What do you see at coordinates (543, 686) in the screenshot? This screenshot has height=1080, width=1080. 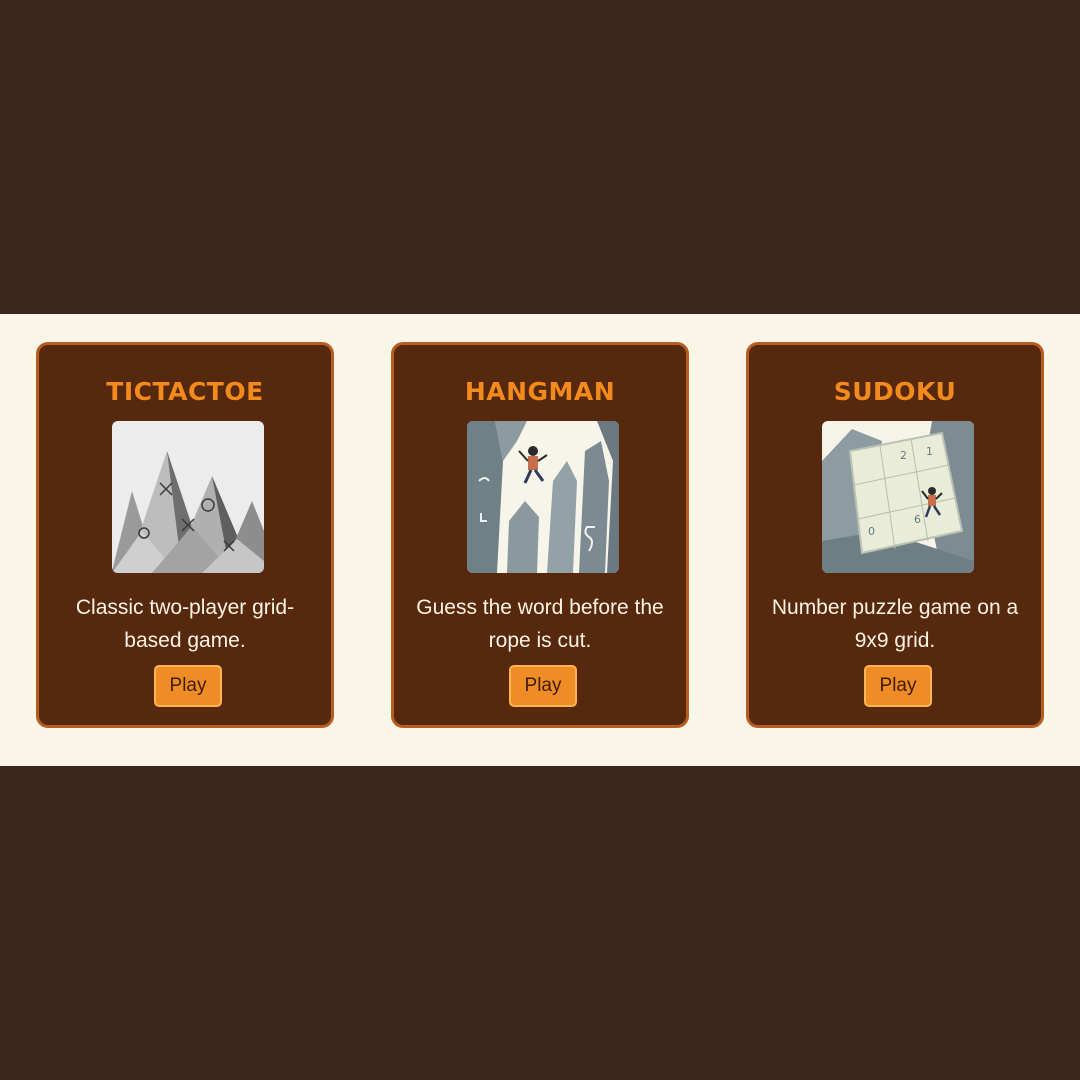 I see `play-hangman-button: Play` at bounding box center [543, 686].